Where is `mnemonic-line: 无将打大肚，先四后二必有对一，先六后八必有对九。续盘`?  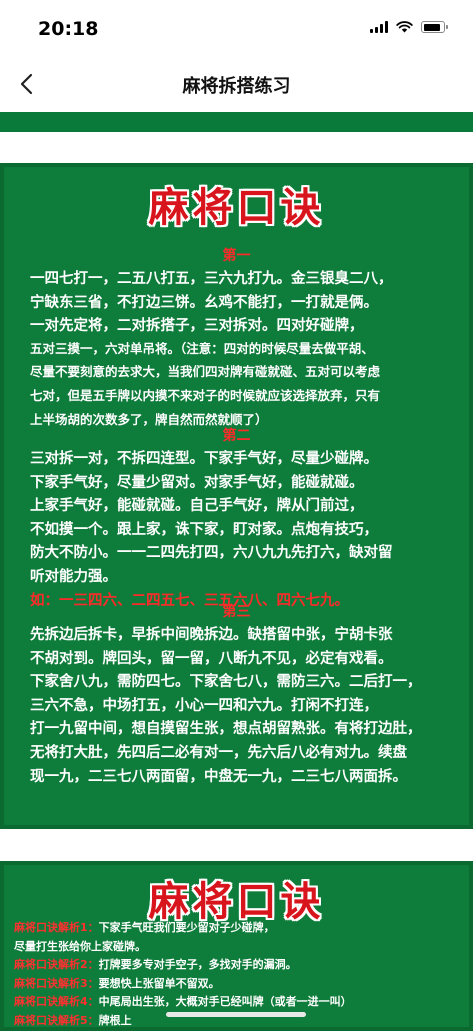 mnemonic-line: 无将打大肚，先四后二必有对一，先六后八必有对九。续盘 is located at coordinates (218, 753).